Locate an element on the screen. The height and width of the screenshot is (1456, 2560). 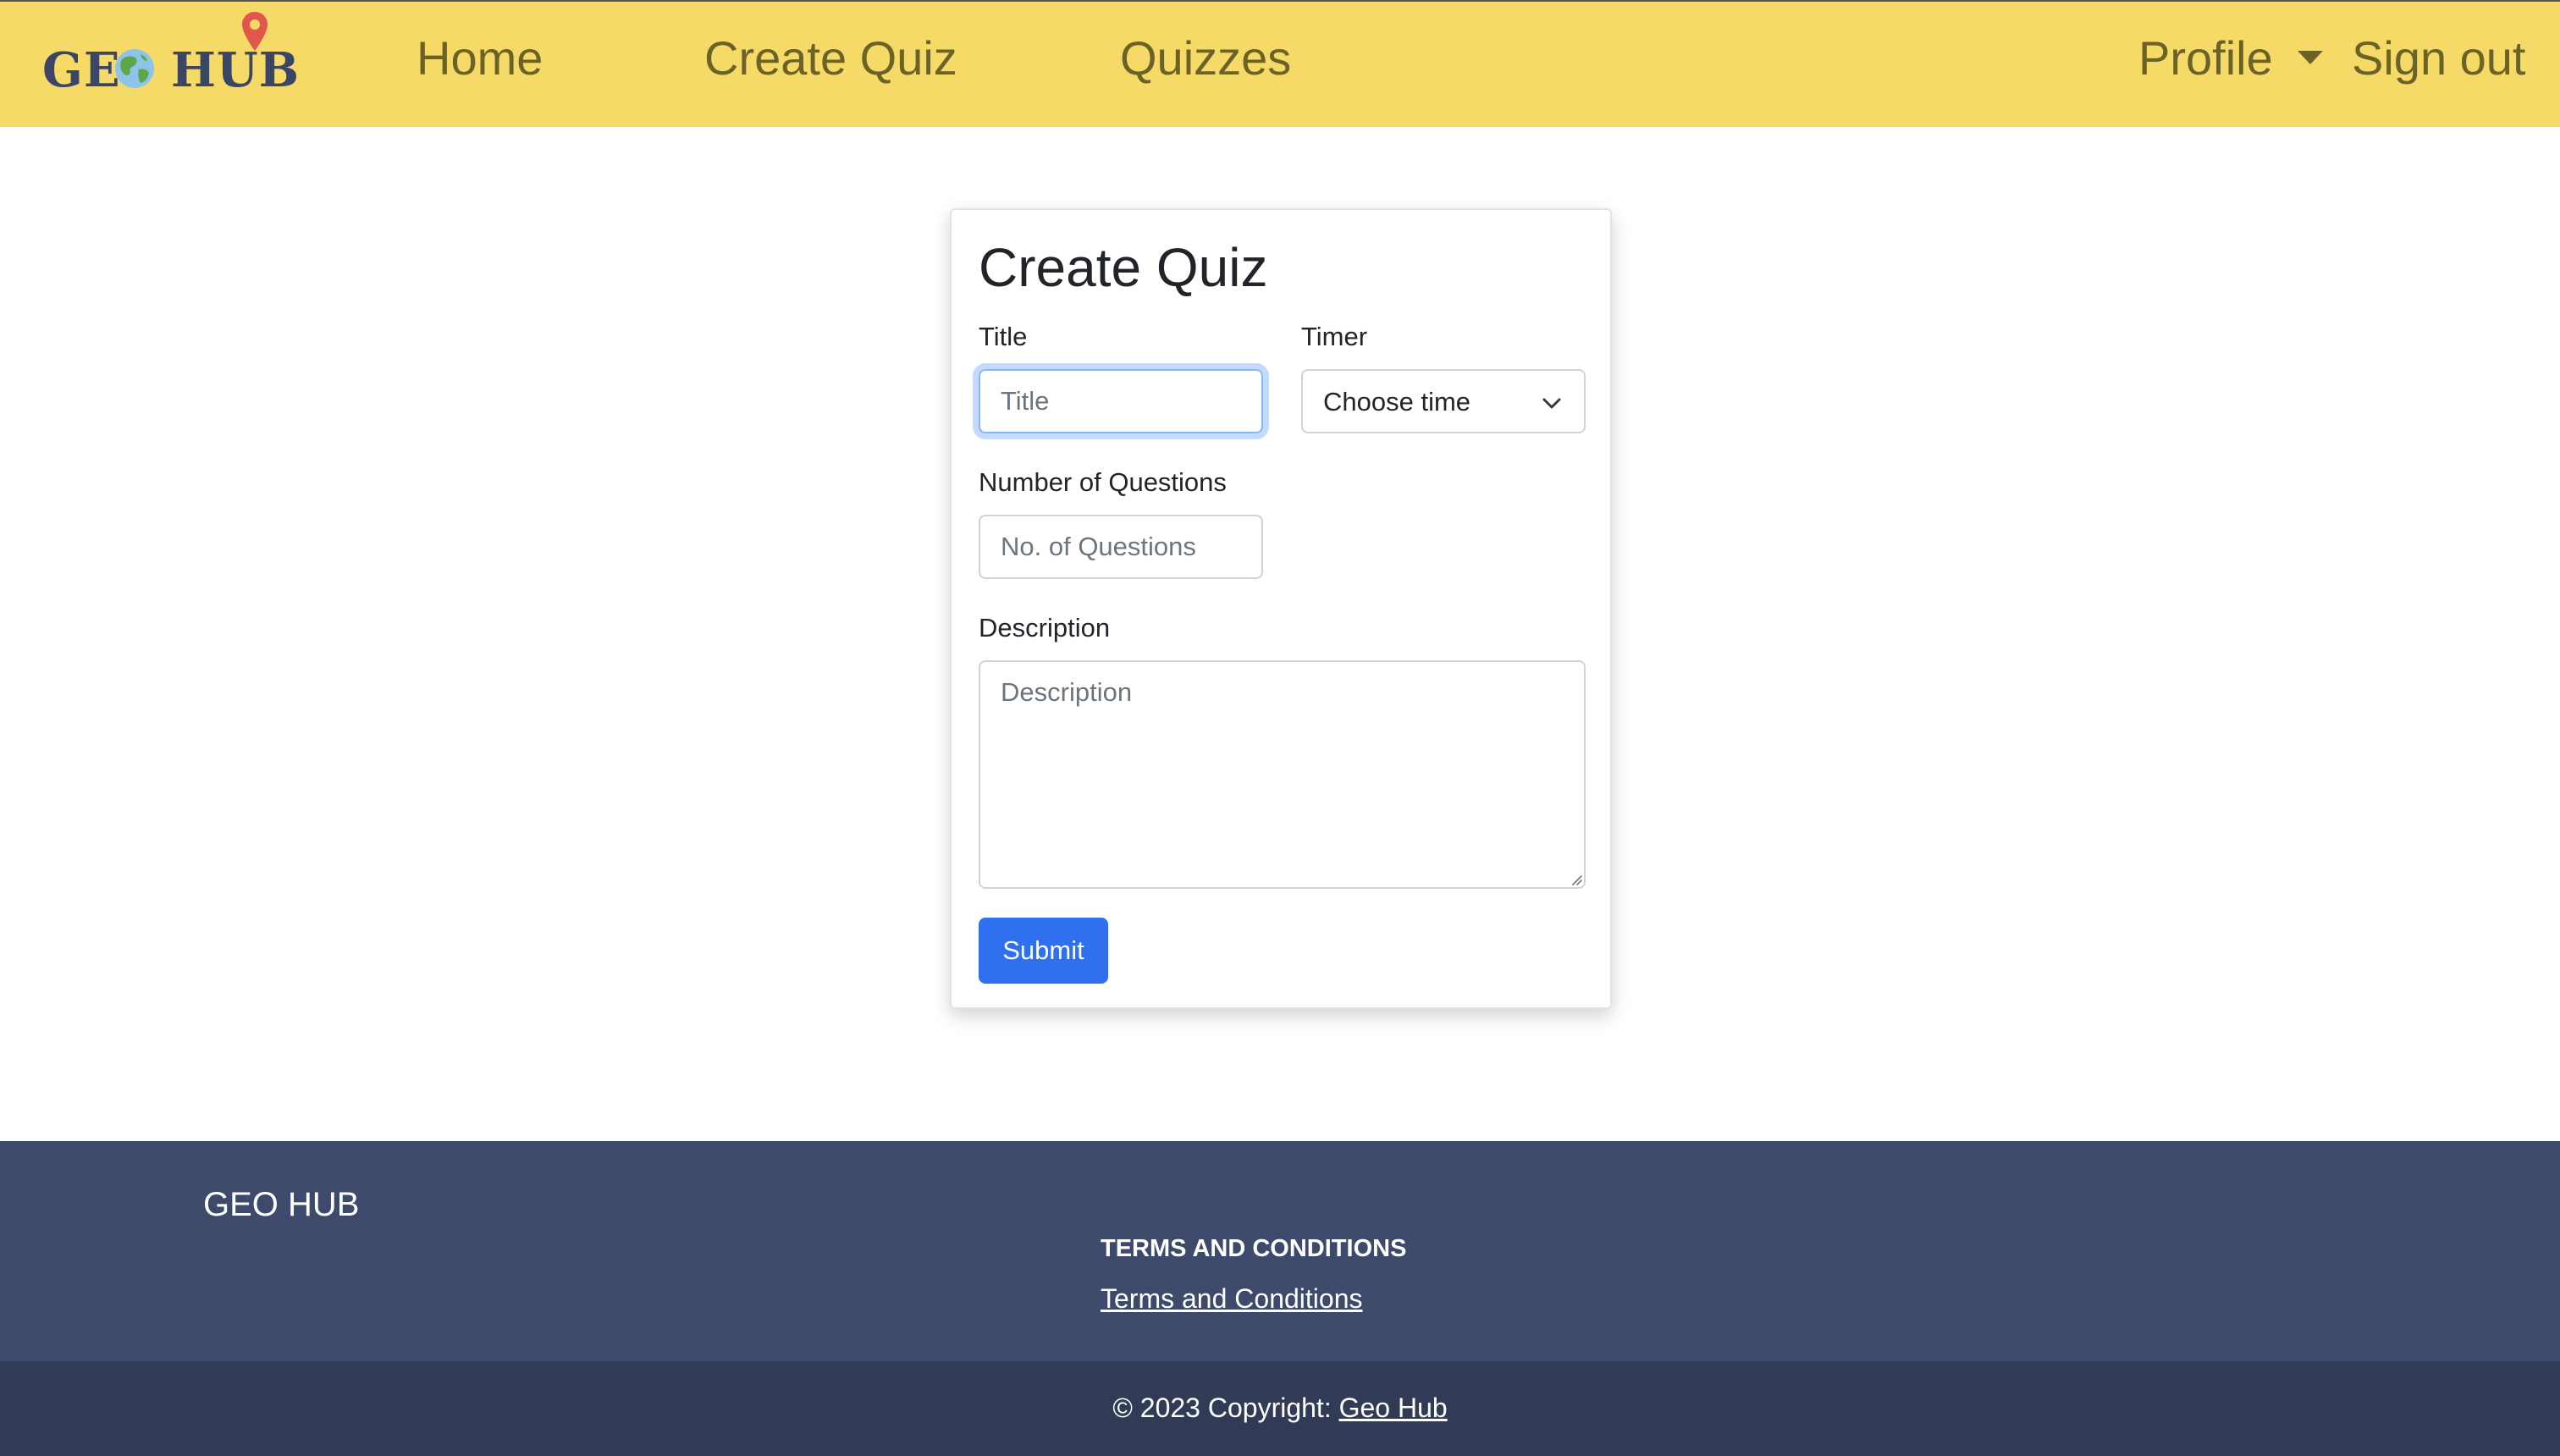
number-of-questions-input is located at coordinates (1121, 547).